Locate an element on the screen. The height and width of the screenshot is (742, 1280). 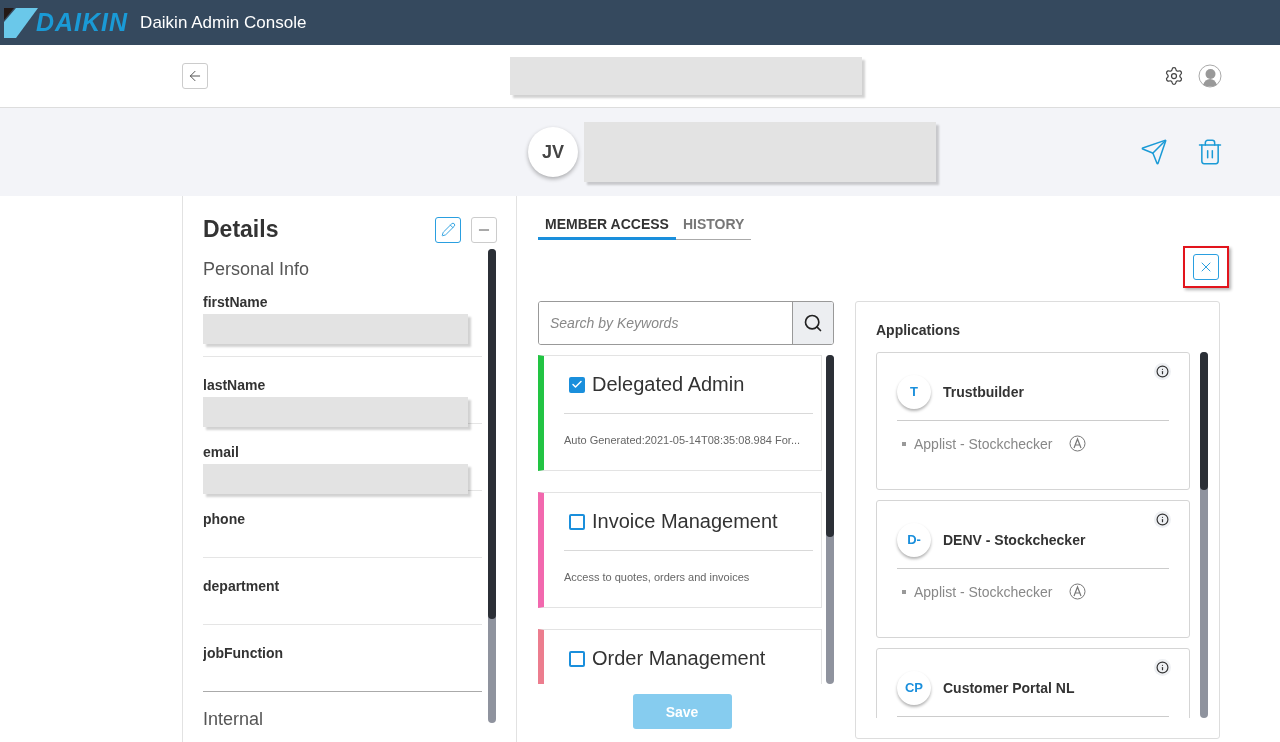
user-initials: JV is located at coordinates (553, 152).